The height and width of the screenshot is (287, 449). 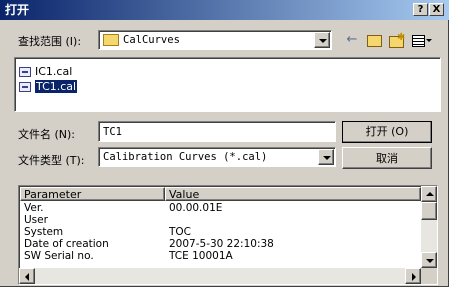 I want to click on filetype-label: 文件类型 (T):, so click(x=51, y=160).